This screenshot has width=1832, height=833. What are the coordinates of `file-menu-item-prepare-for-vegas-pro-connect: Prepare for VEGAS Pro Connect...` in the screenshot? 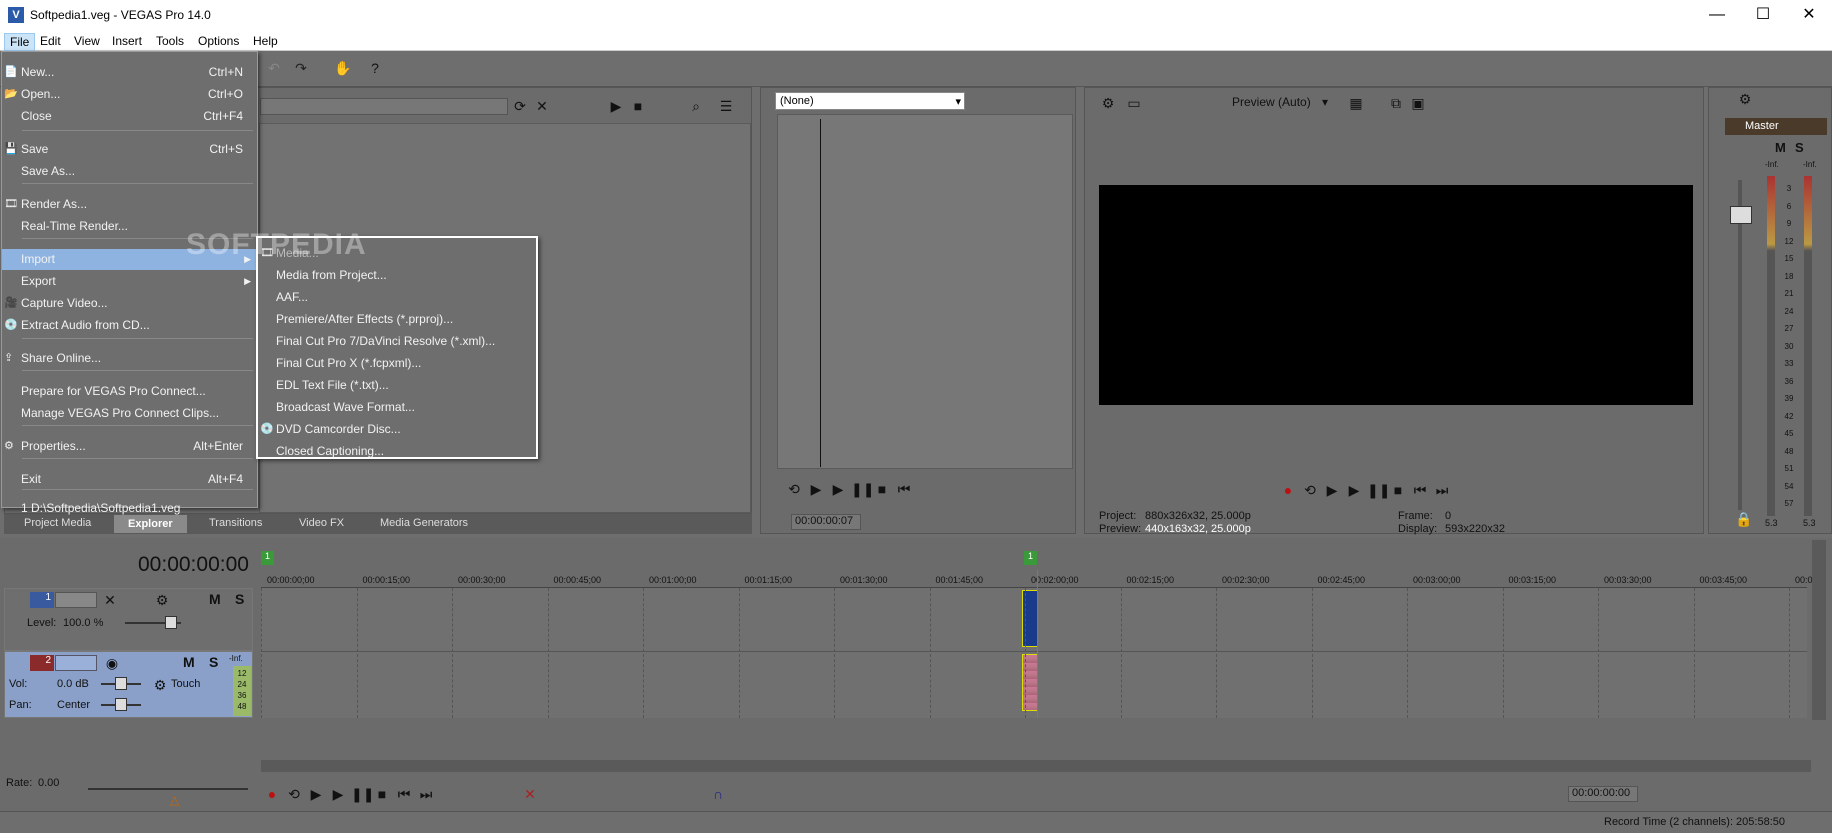 It's located at (129, 391).